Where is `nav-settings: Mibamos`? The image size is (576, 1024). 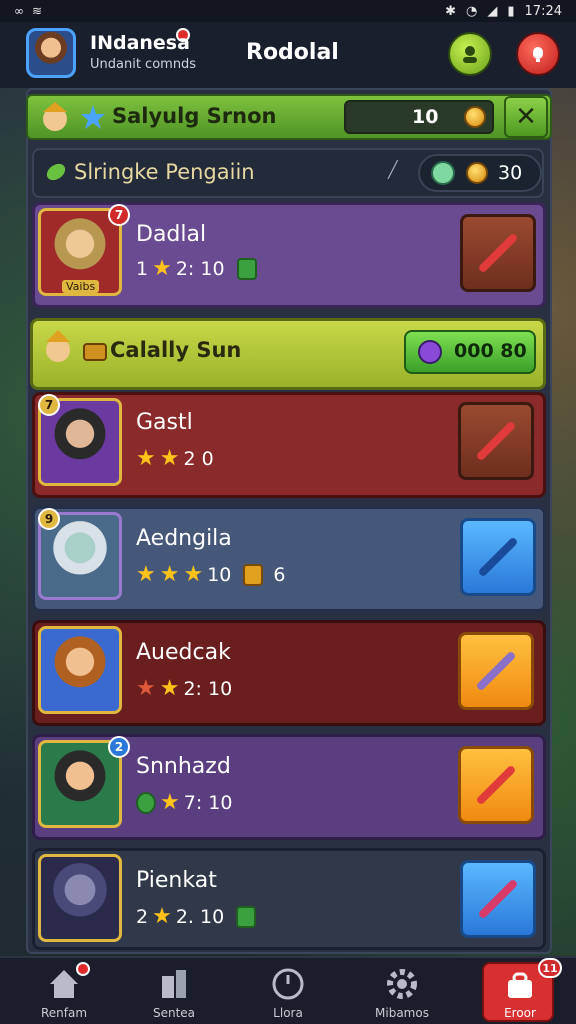
nav-settings: Mibamos is located at coordinates (402, 991).